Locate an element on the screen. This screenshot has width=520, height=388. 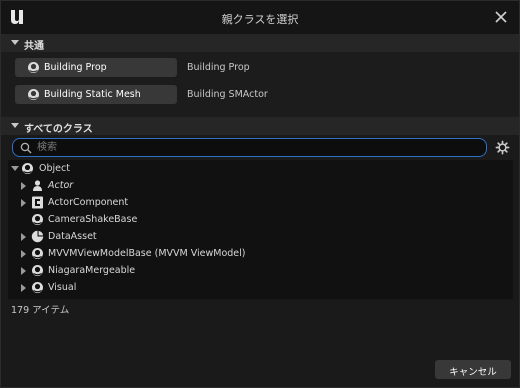
tree-item-actor: Actor is located at coordinates (260, 185).